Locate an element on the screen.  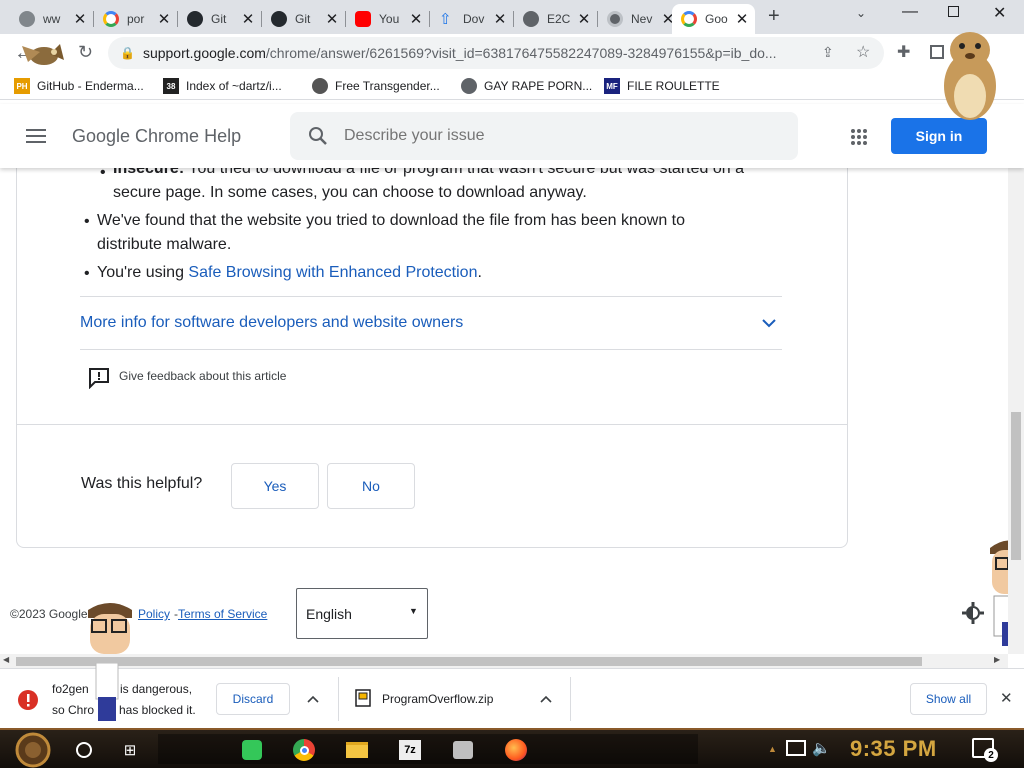
feedback-icon is located at coordinates (99, 378).